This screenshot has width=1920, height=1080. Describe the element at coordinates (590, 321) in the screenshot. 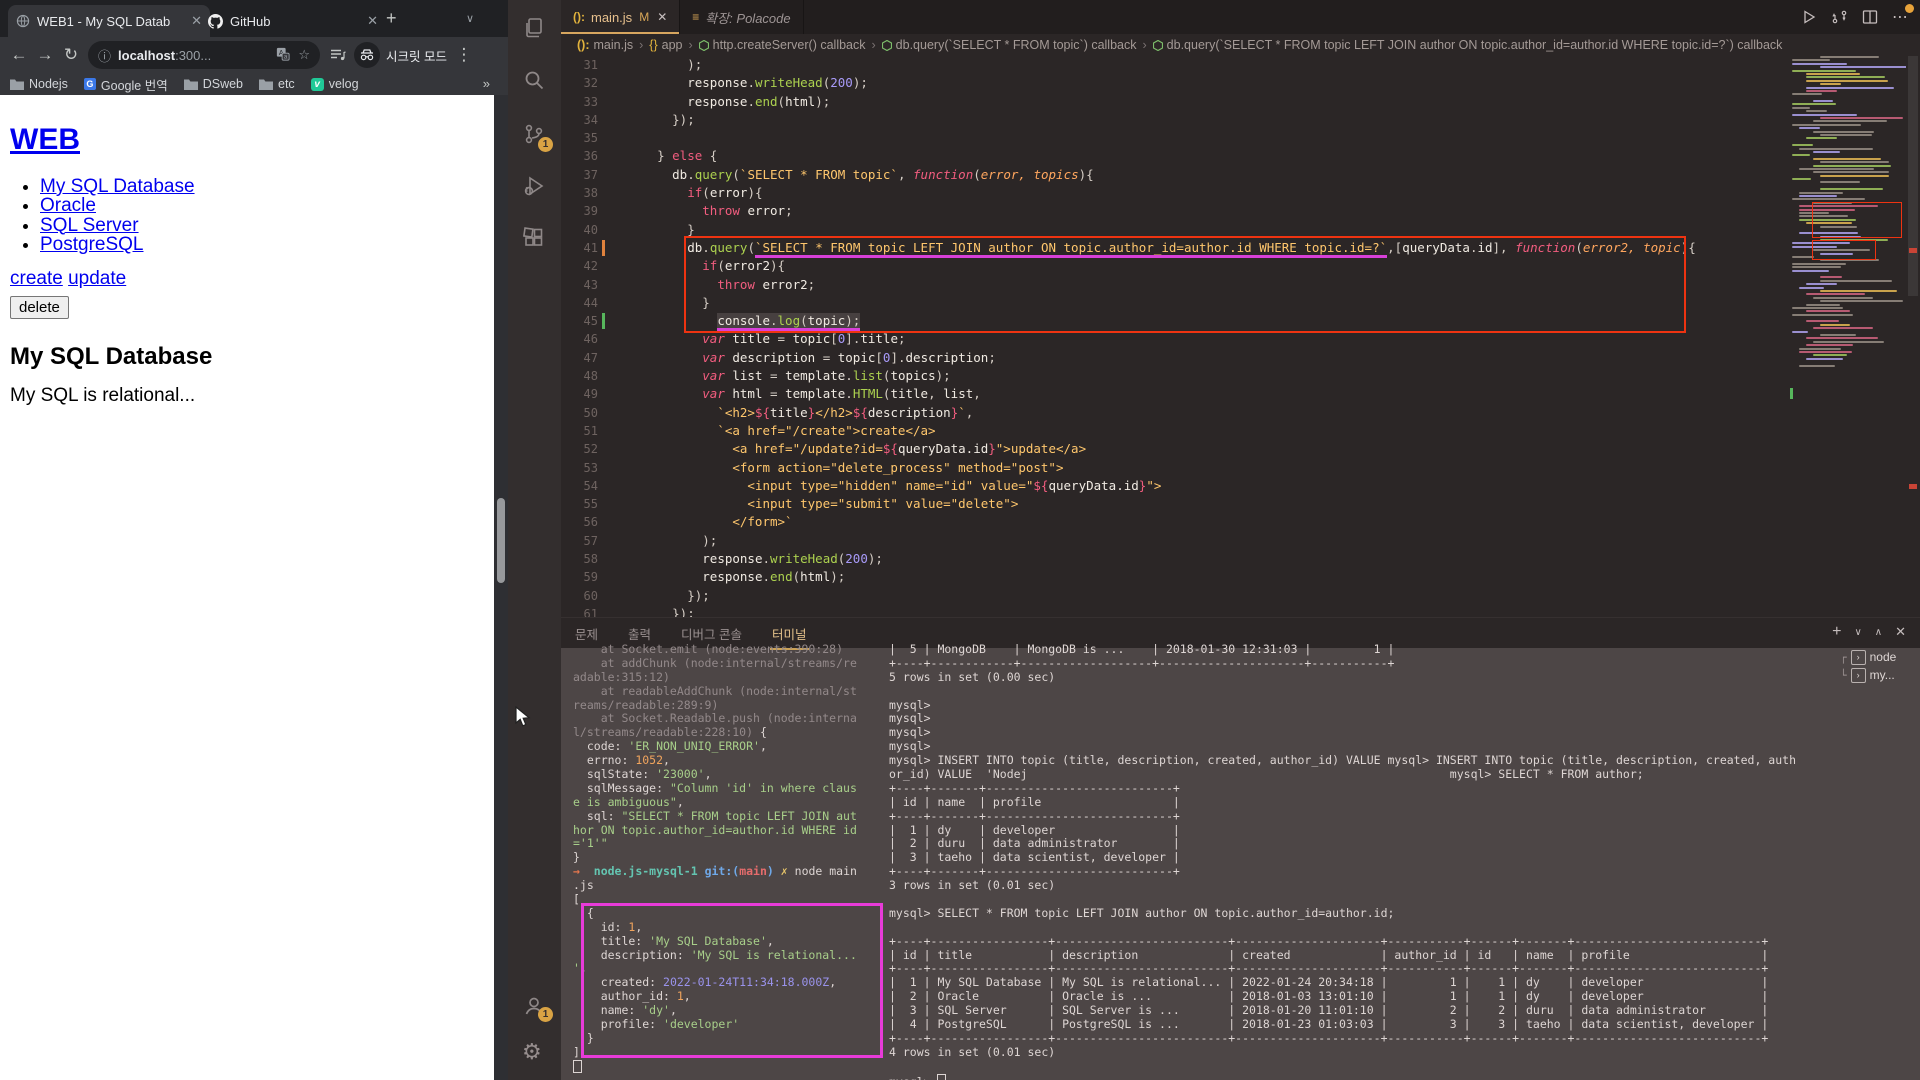

I see `line-number: 45` at that location.